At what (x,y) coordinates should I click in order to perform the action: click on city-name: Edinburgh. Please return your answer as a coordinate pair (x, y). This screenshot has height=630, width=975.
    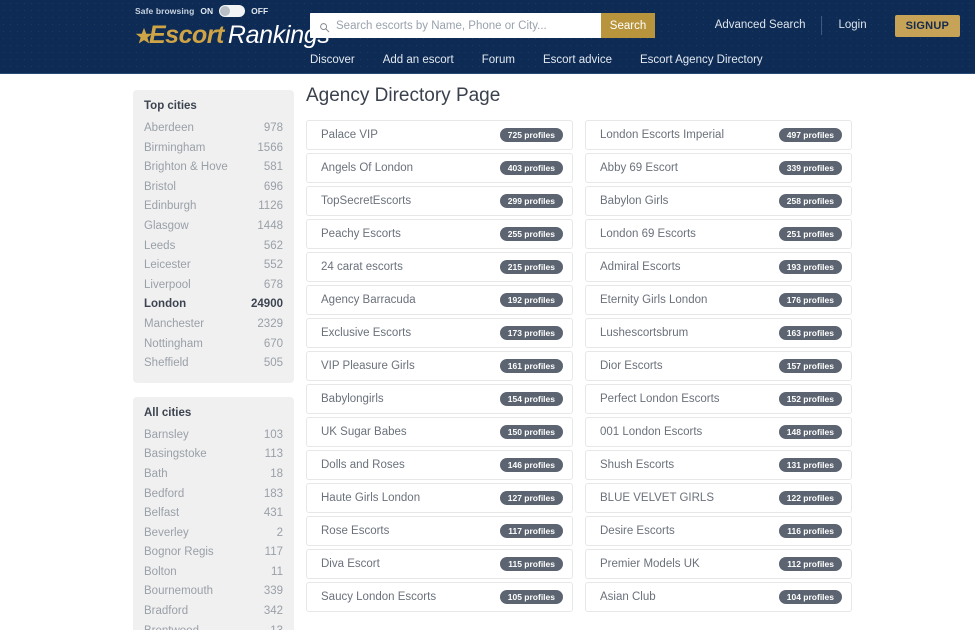
    Looking at the image, I should click on (170, 206).